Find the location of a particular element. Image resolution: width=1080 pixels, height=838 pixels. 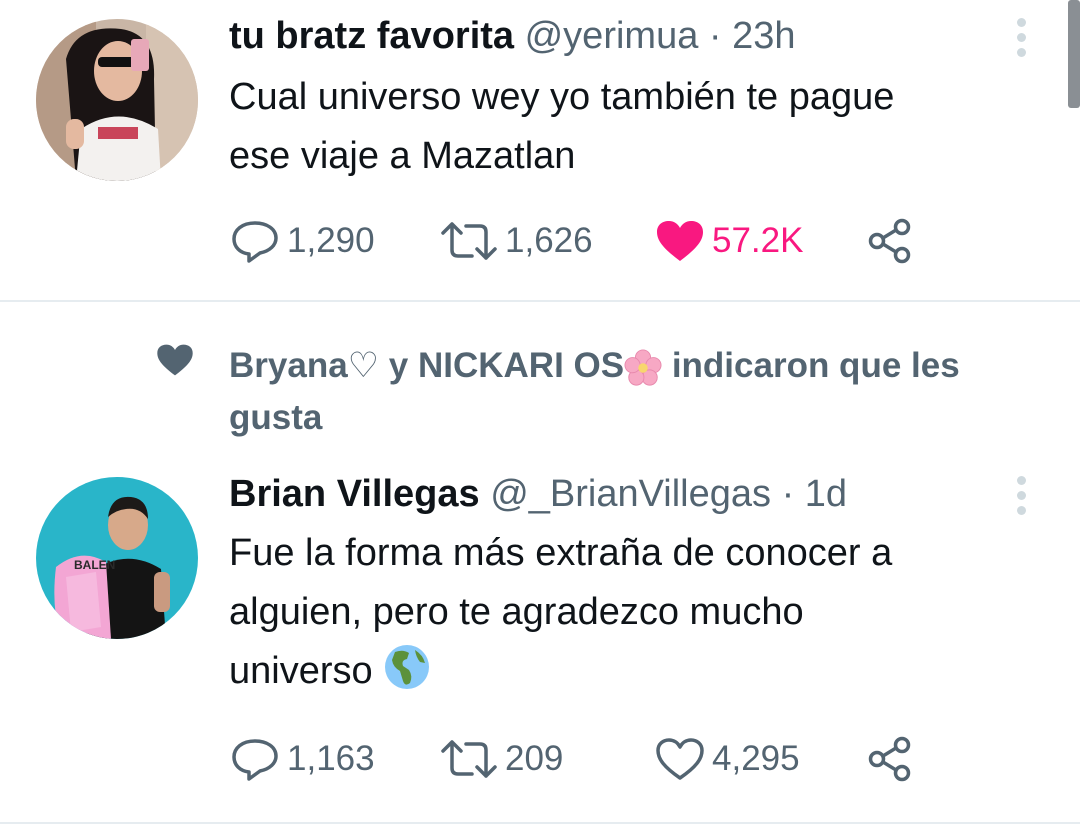

reply-button: 1,163 is located at coordinates (302, 759).